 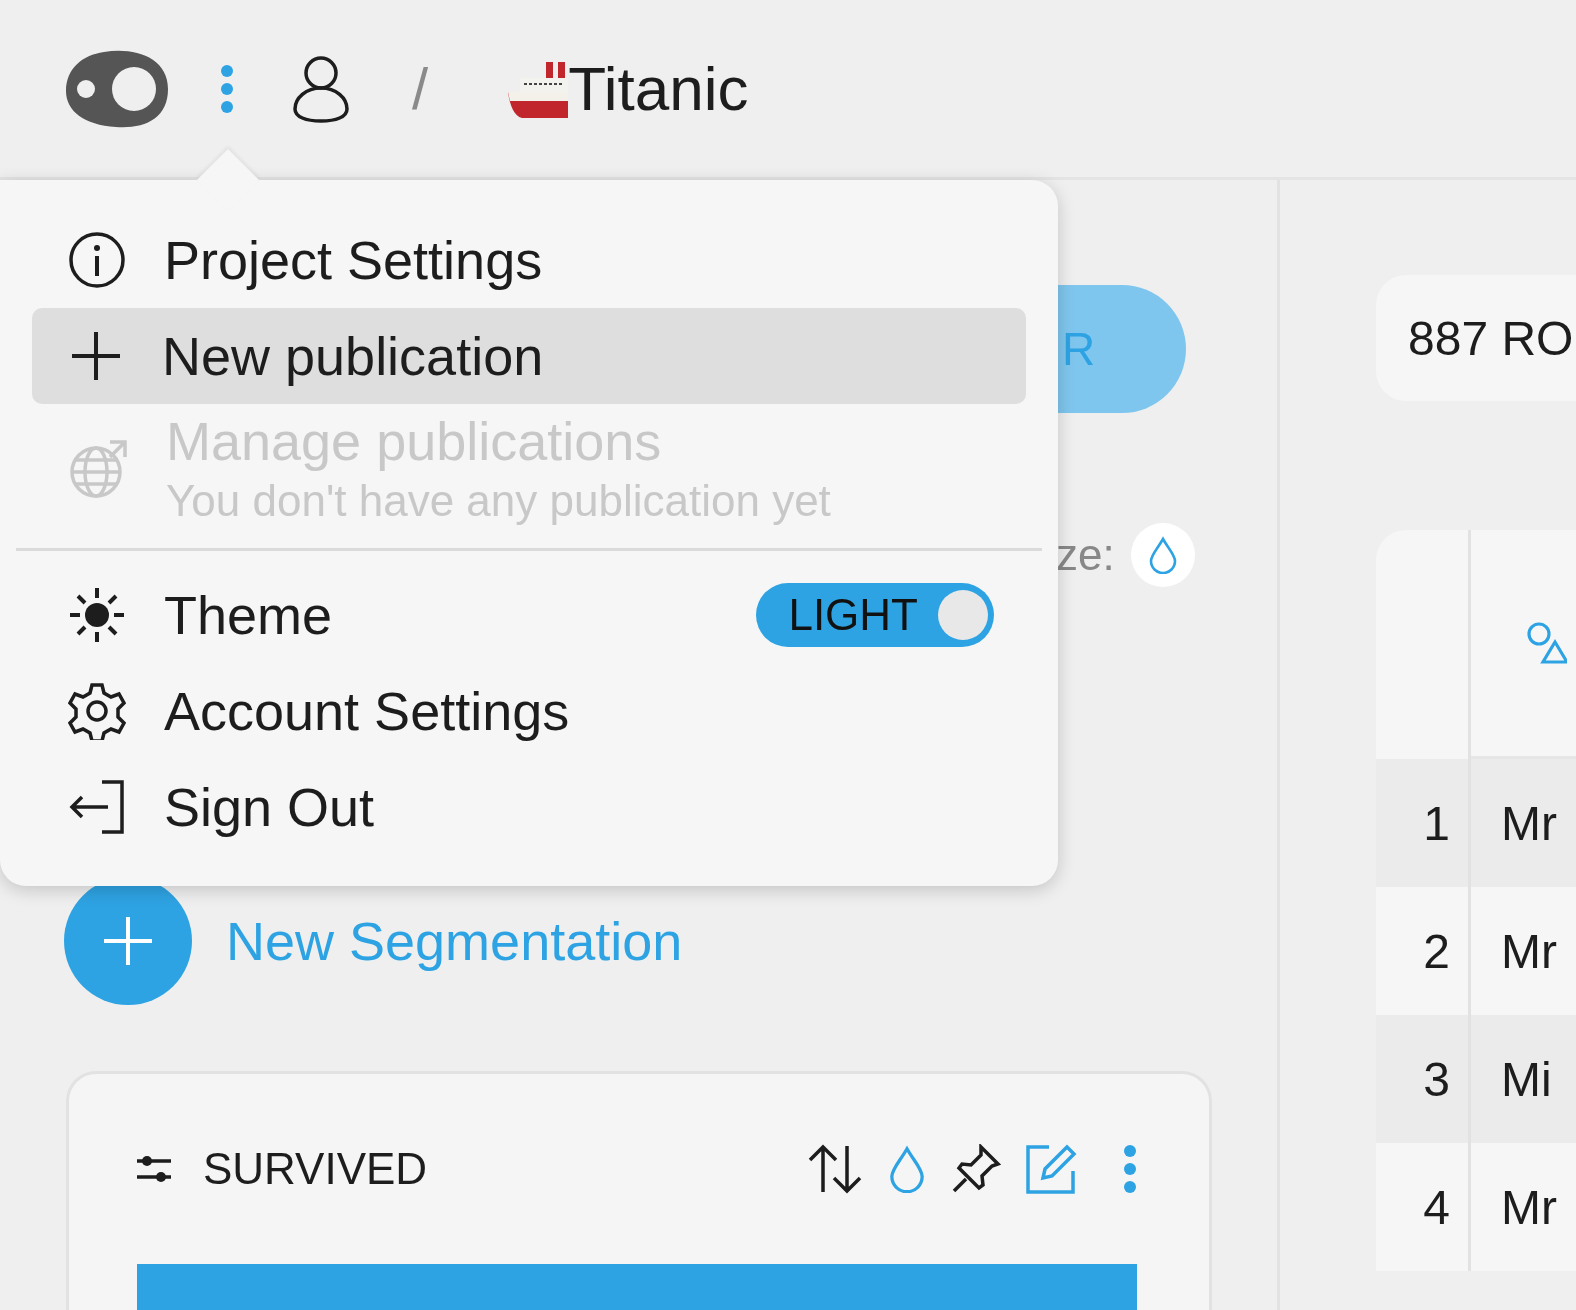 What do you see at coordinates (1130, 1169) in the screenshot?
I see `more-icon` at bounding box center [1130, 1169].